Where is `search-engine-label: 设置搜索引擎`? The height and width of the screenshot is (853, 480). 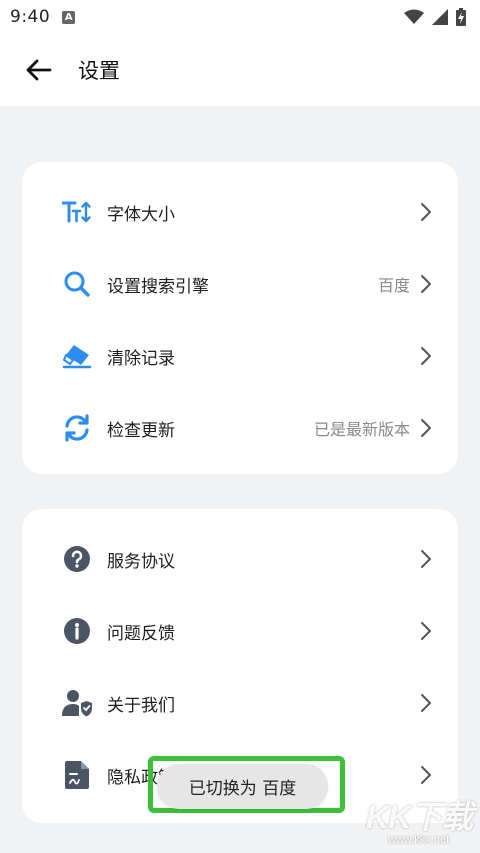 search-engine-label: 设置搜索引擎 is located at coordinates (158, 286).